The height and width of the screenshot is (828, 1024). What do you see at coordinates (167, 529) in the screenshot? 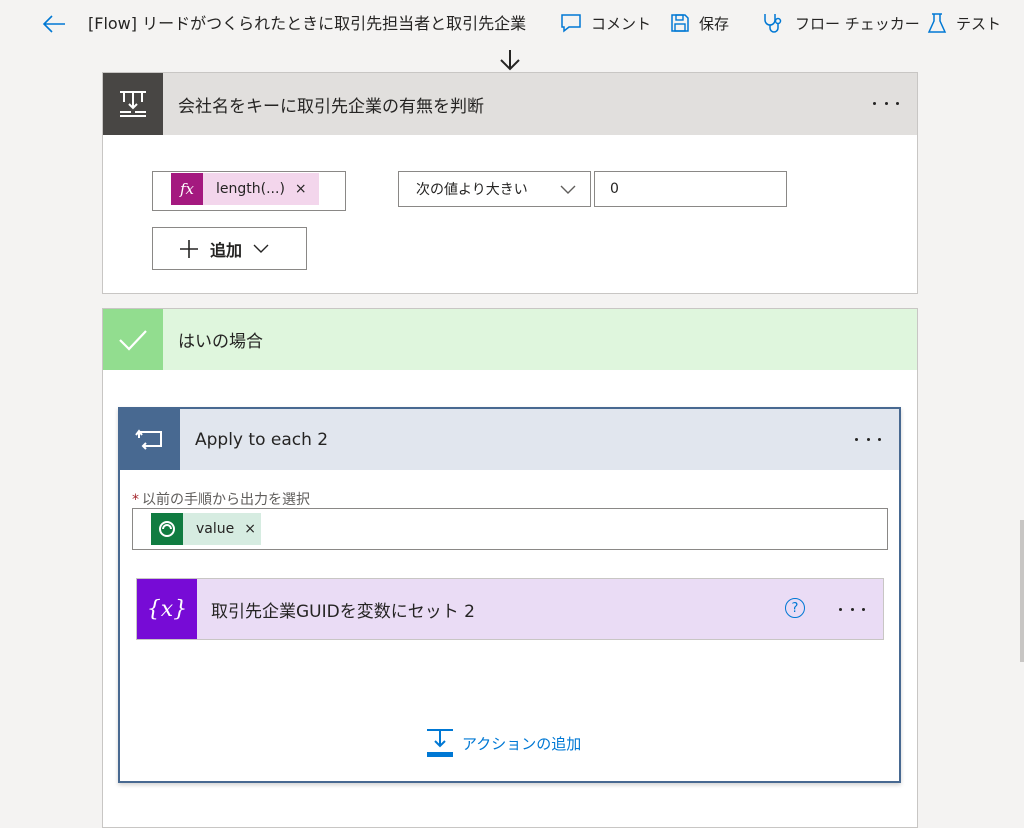
I see `dataverse-icon` at bounding box center [167, 529].